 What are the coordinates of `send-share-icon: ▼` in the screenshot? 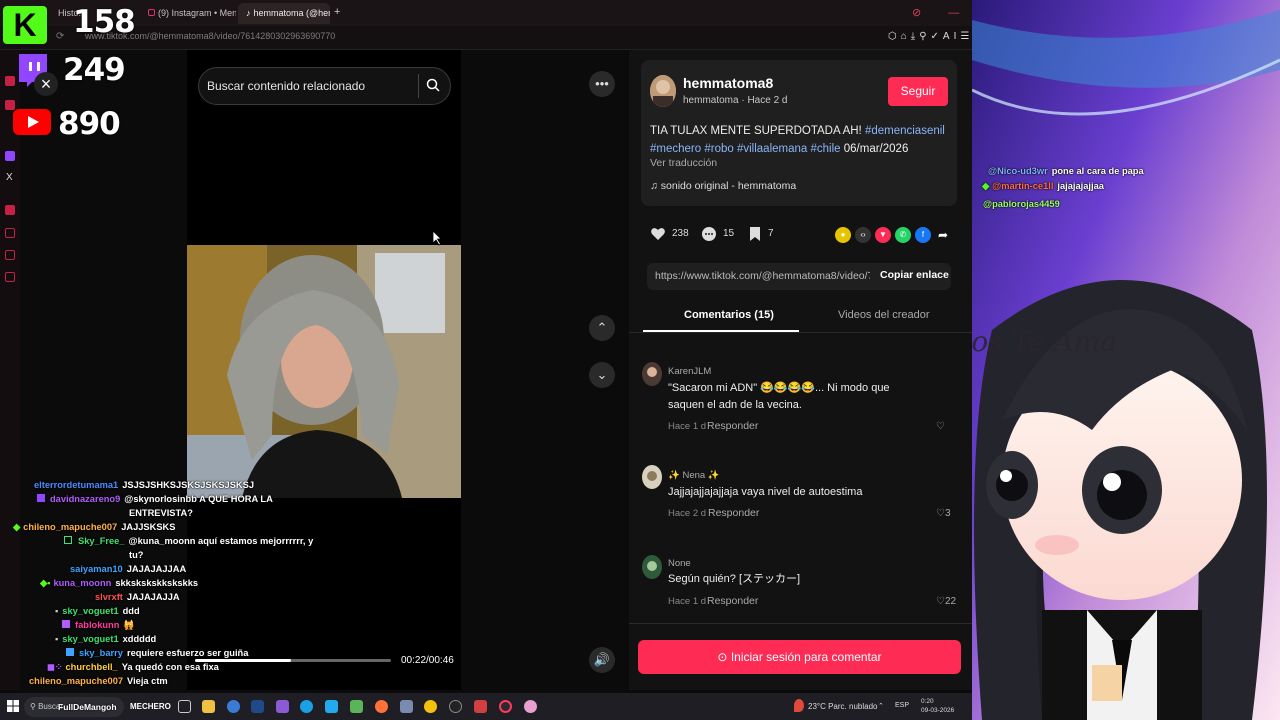 It's located at (883, 235).